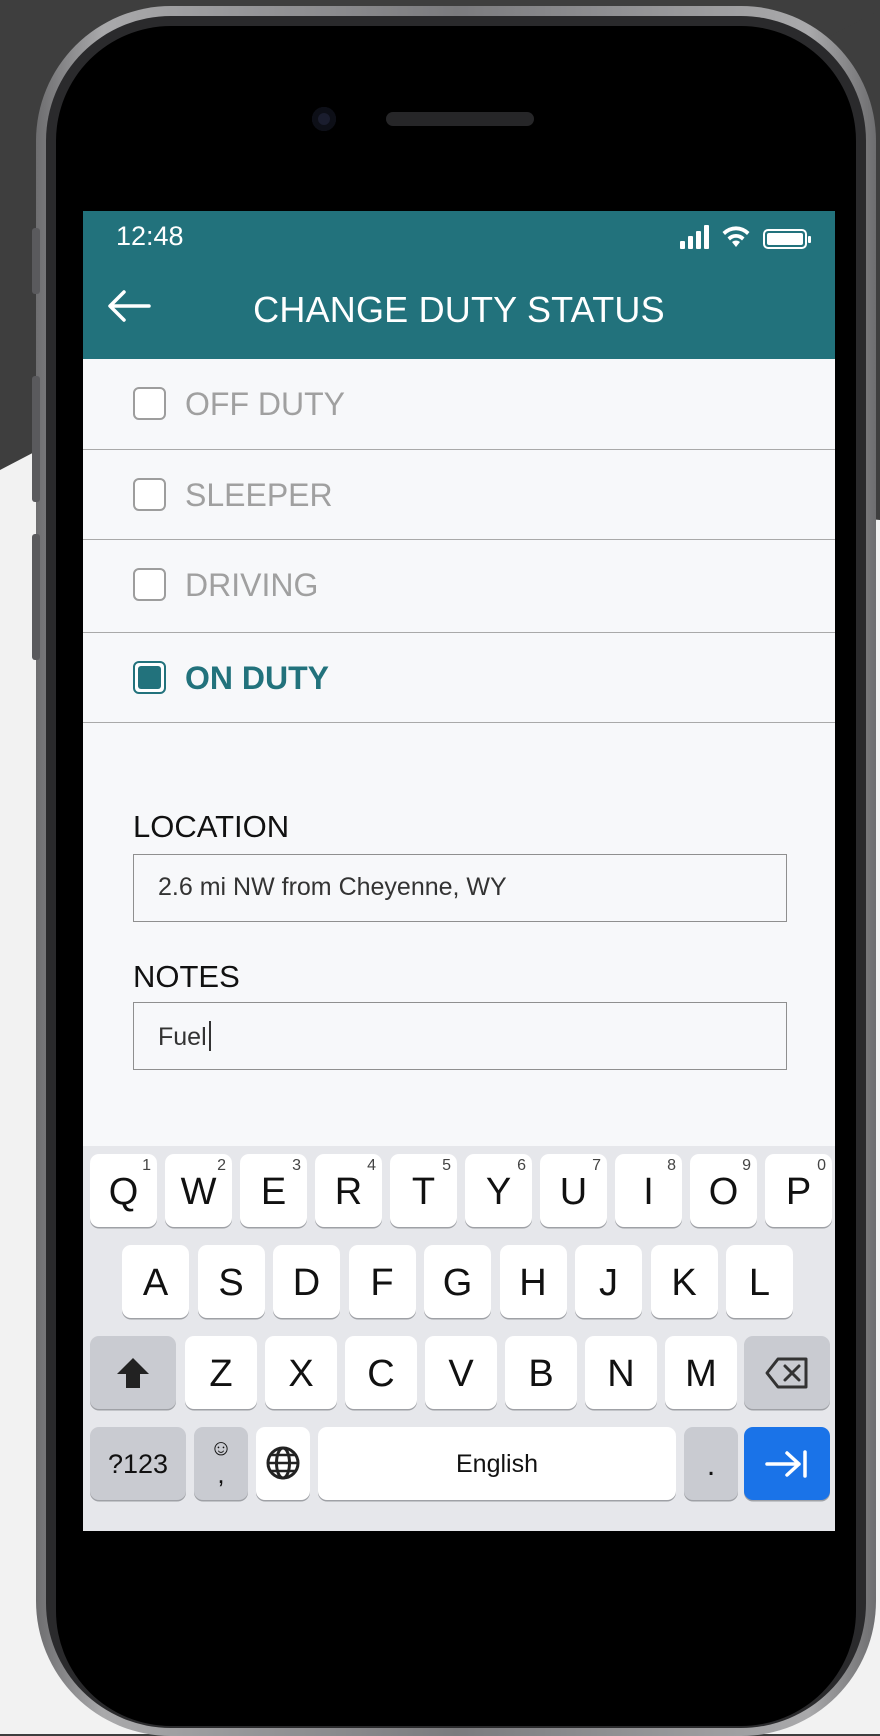 This screenshot has height=1736, width=880. I want to click on space-label: English, so click(497, 1464).